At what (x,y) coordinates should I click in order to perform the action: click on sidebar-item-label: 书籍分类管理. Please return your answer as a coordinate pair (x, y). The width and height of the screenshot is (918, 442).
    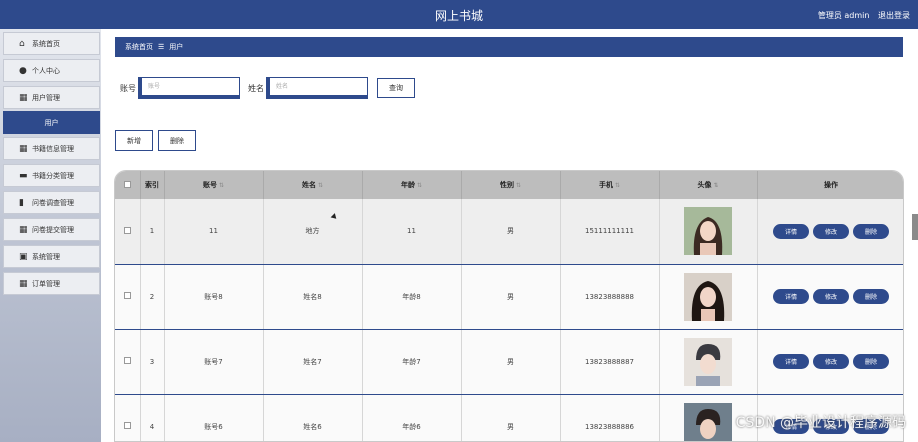
    Looking at the image, I should click on (53, 175).